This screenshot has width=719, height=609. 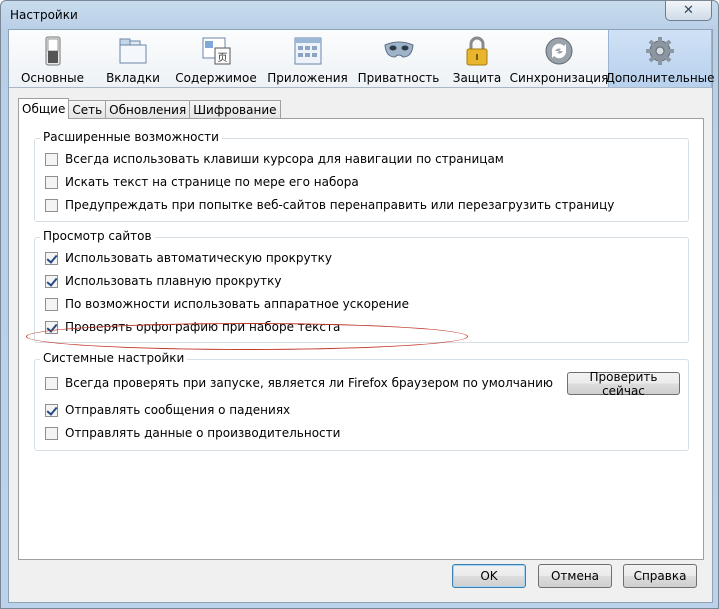 I want to click on option-label: Проверять орфографию при наборе текста, so click(x=203, y=327).